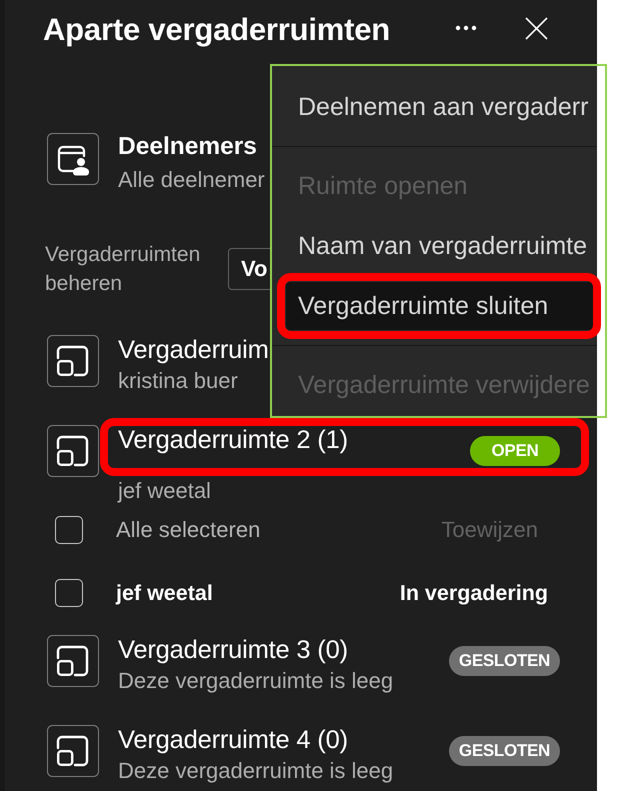  Describe the element at coordinates (216, 30) in the screenshot. I see `panel-title: Aparte vergaderruimten` at that location.